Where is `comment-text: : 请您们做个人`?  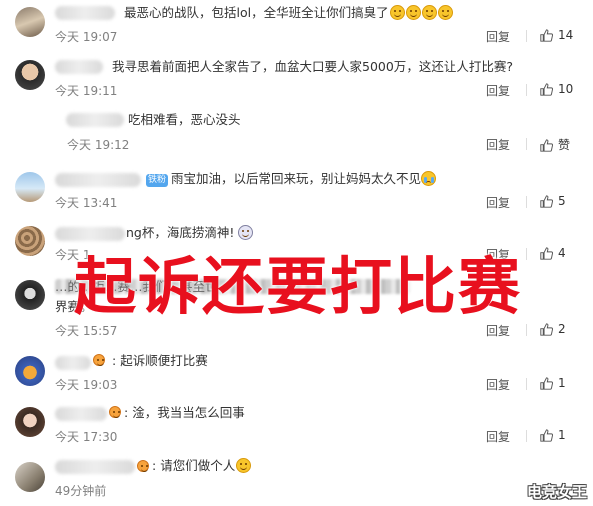 comment-text: : 请您们做个人 is located at coordinates (202, 466).